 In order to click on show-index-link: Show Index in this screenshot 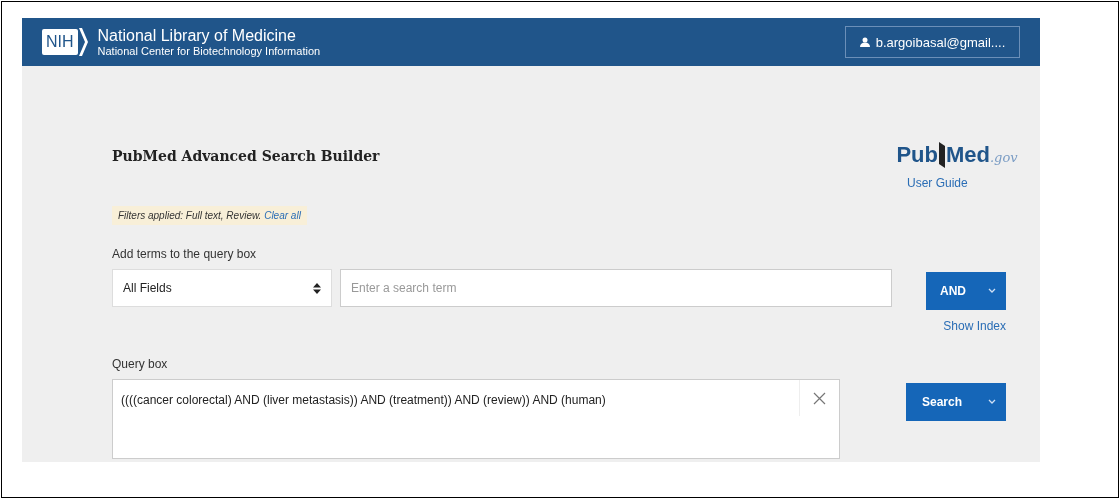, I will do `click(974, 326)`.